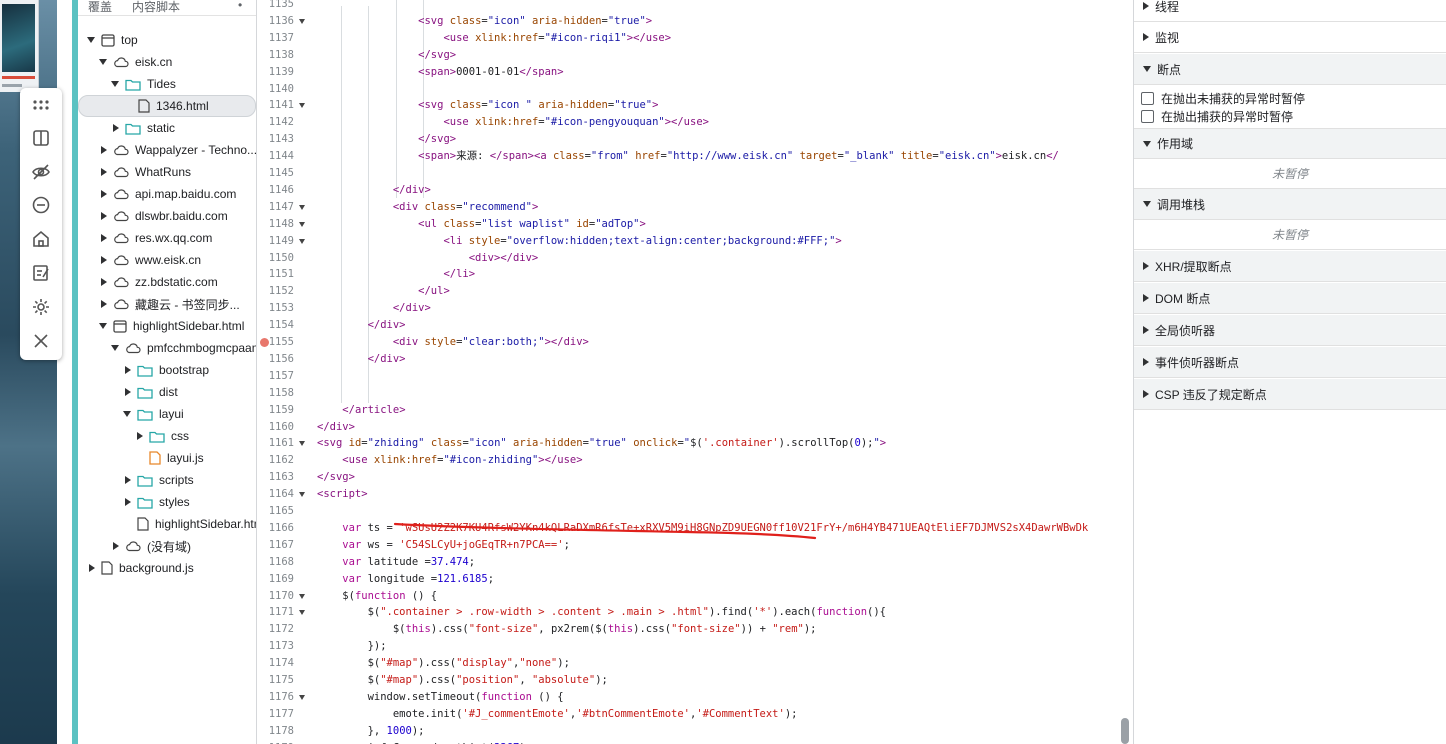 This screenshot has width=1446, height=744. I want to click on minus-circle-icon, so click(41, 205).